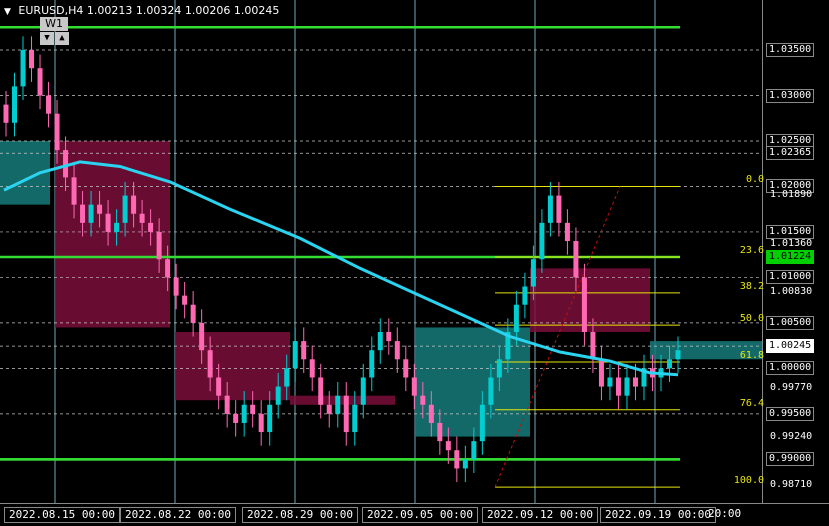  I want to click on time-label: 20:00, so click(725, 513).